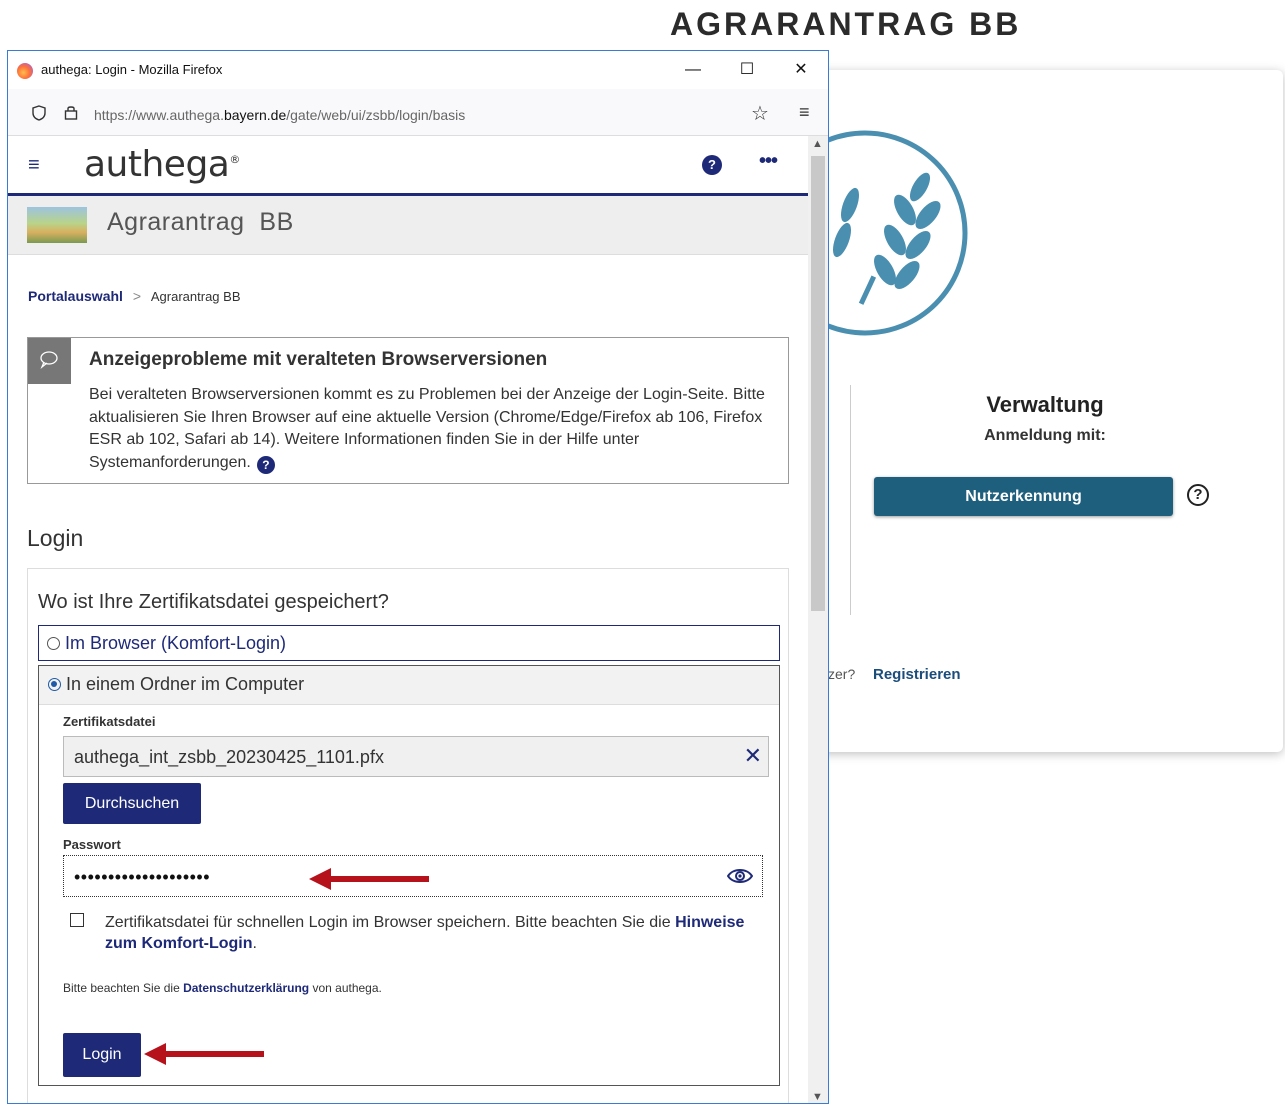  Describe the element at coordinates (34, 165) in the screenshot. I see `hamburger-menu-icon: ≡` at that location.